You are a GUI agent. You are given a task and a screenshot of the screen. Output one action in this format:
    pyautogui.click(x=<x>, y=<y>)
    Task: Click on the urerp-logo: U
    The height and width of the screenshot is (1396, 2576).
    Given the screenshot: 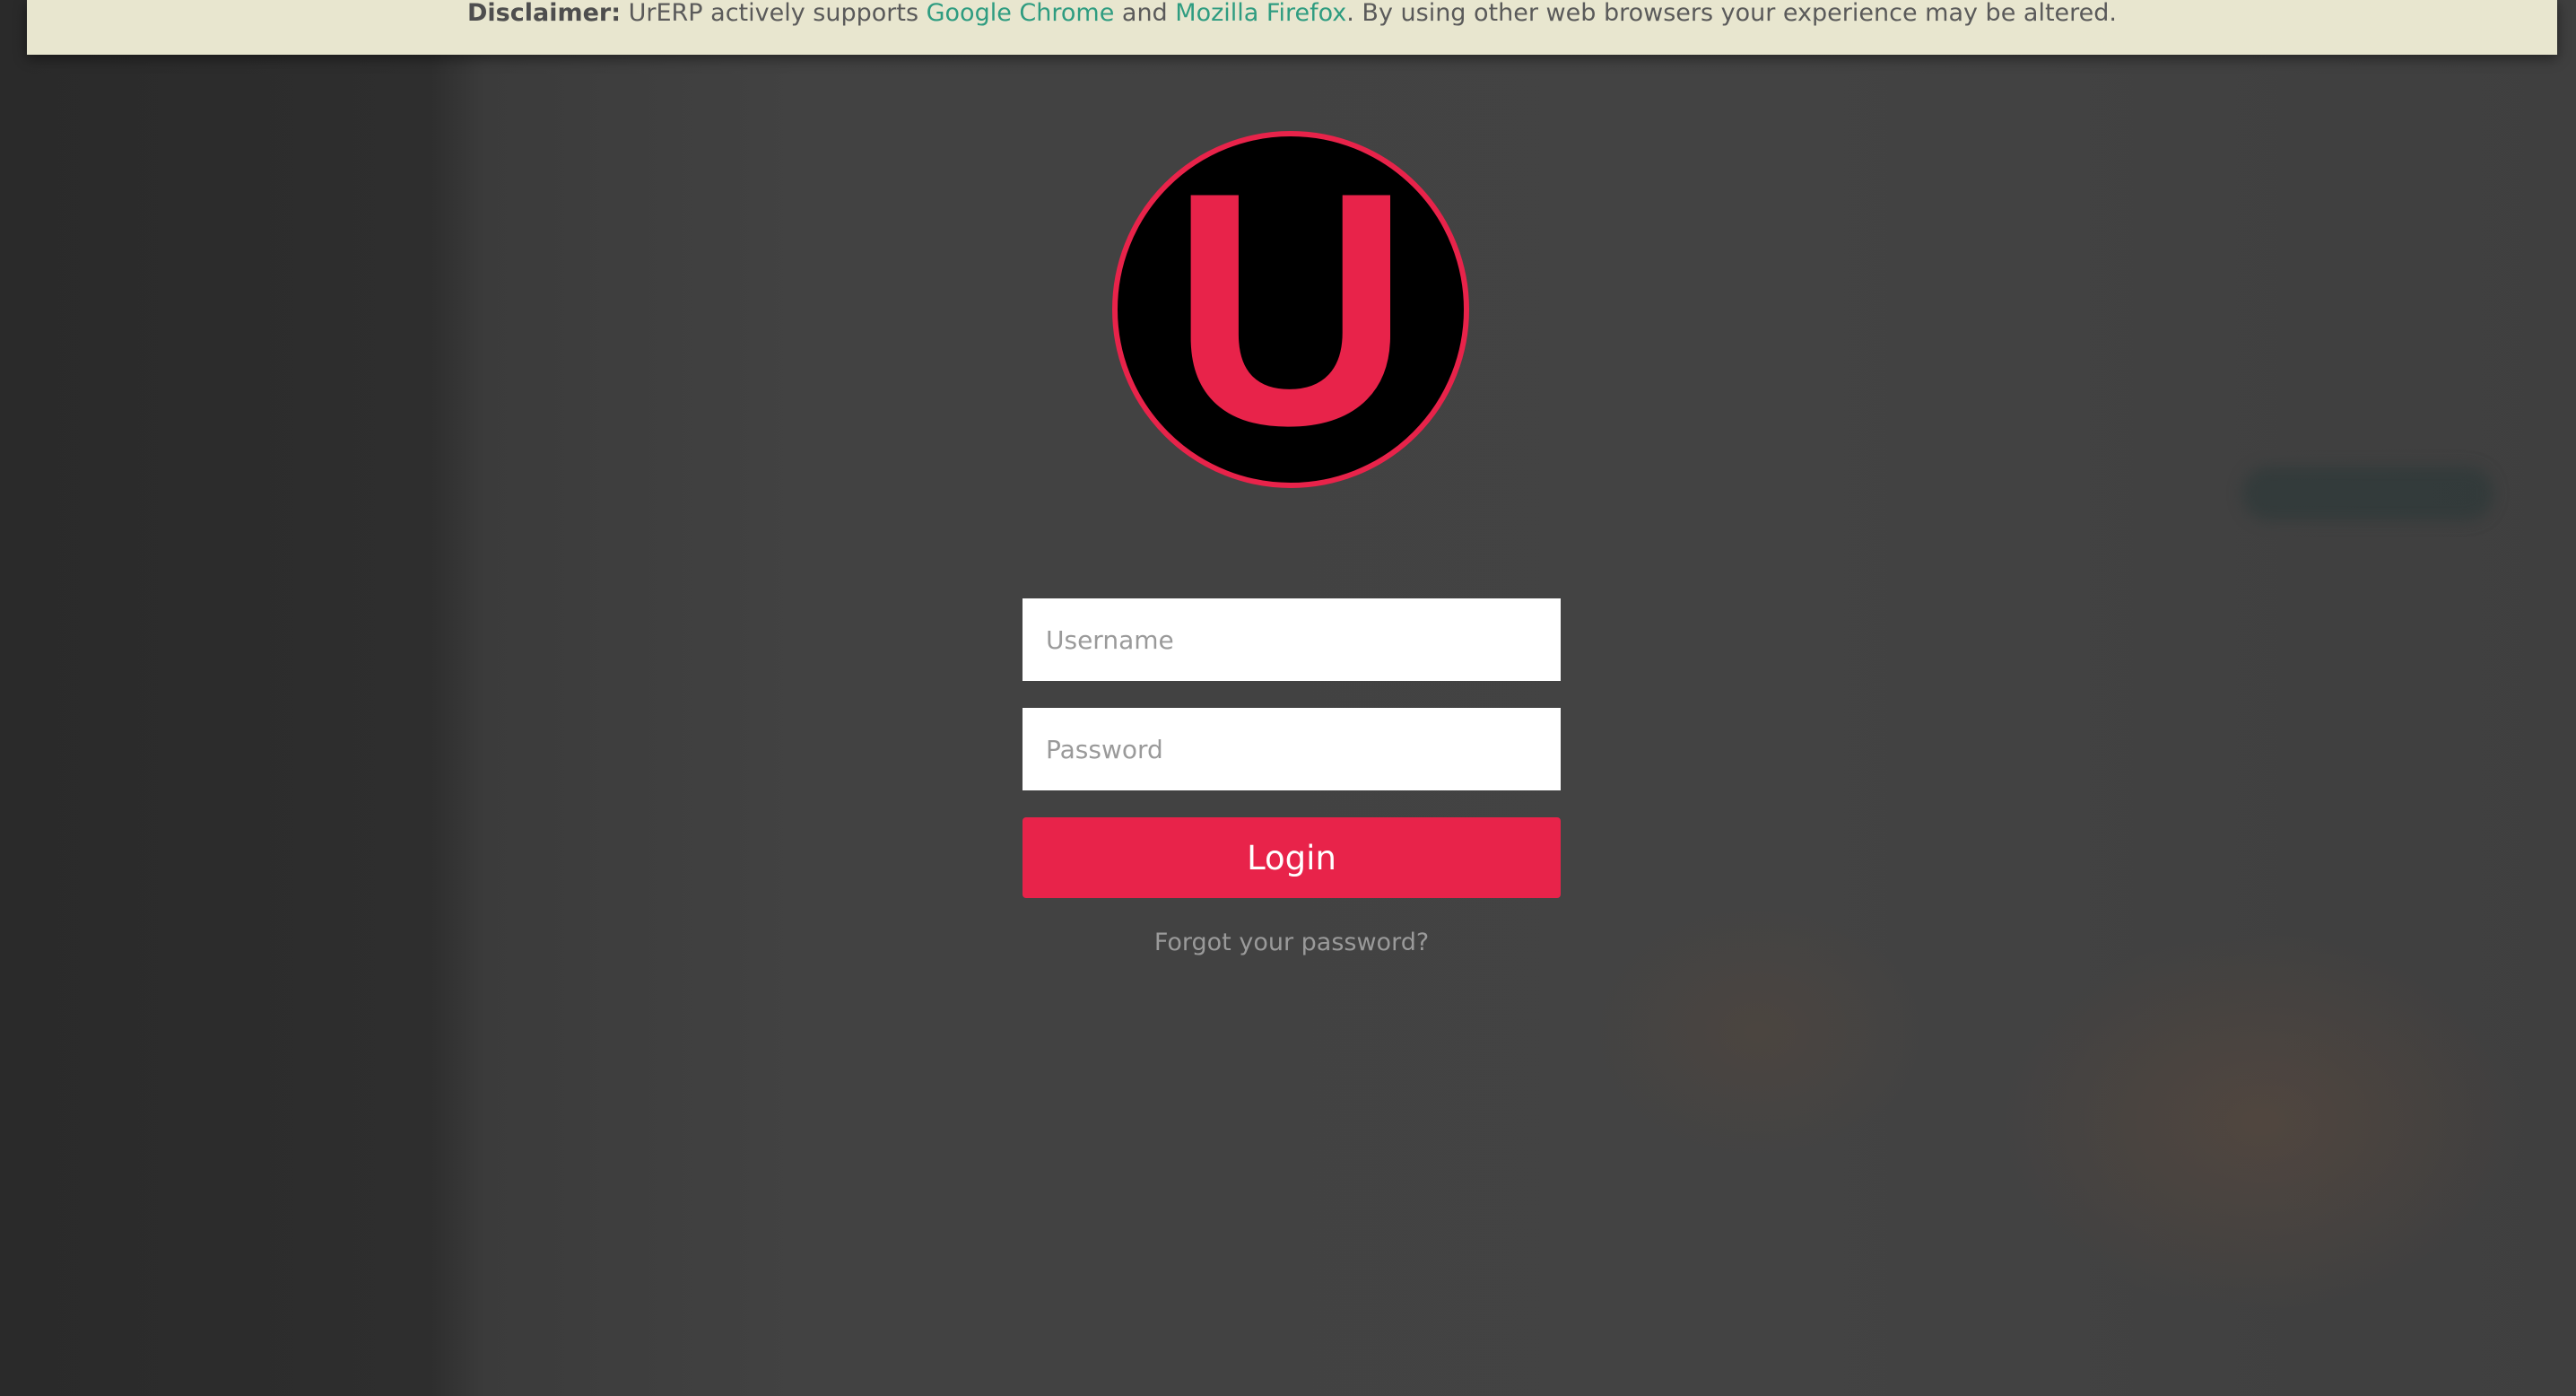 What is the action you would take?
    pyautogui.click(x=1290, y=309)
    